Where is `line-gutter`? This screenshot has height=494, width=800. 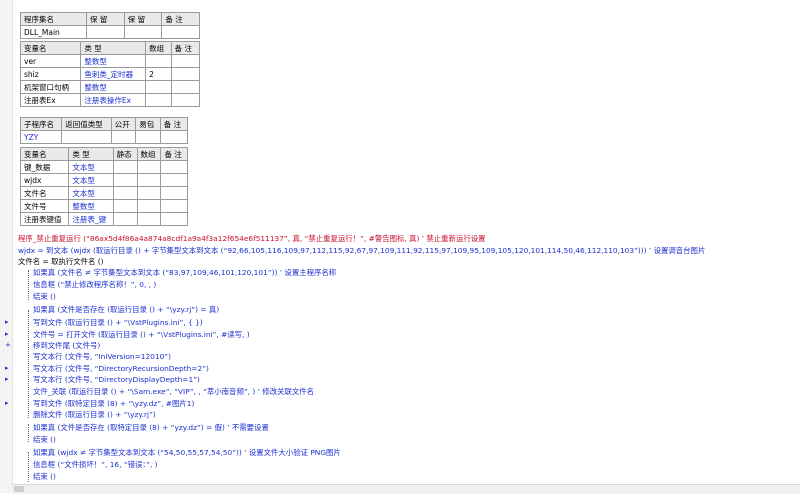
line-gutter is located at coordinates (6, 246).